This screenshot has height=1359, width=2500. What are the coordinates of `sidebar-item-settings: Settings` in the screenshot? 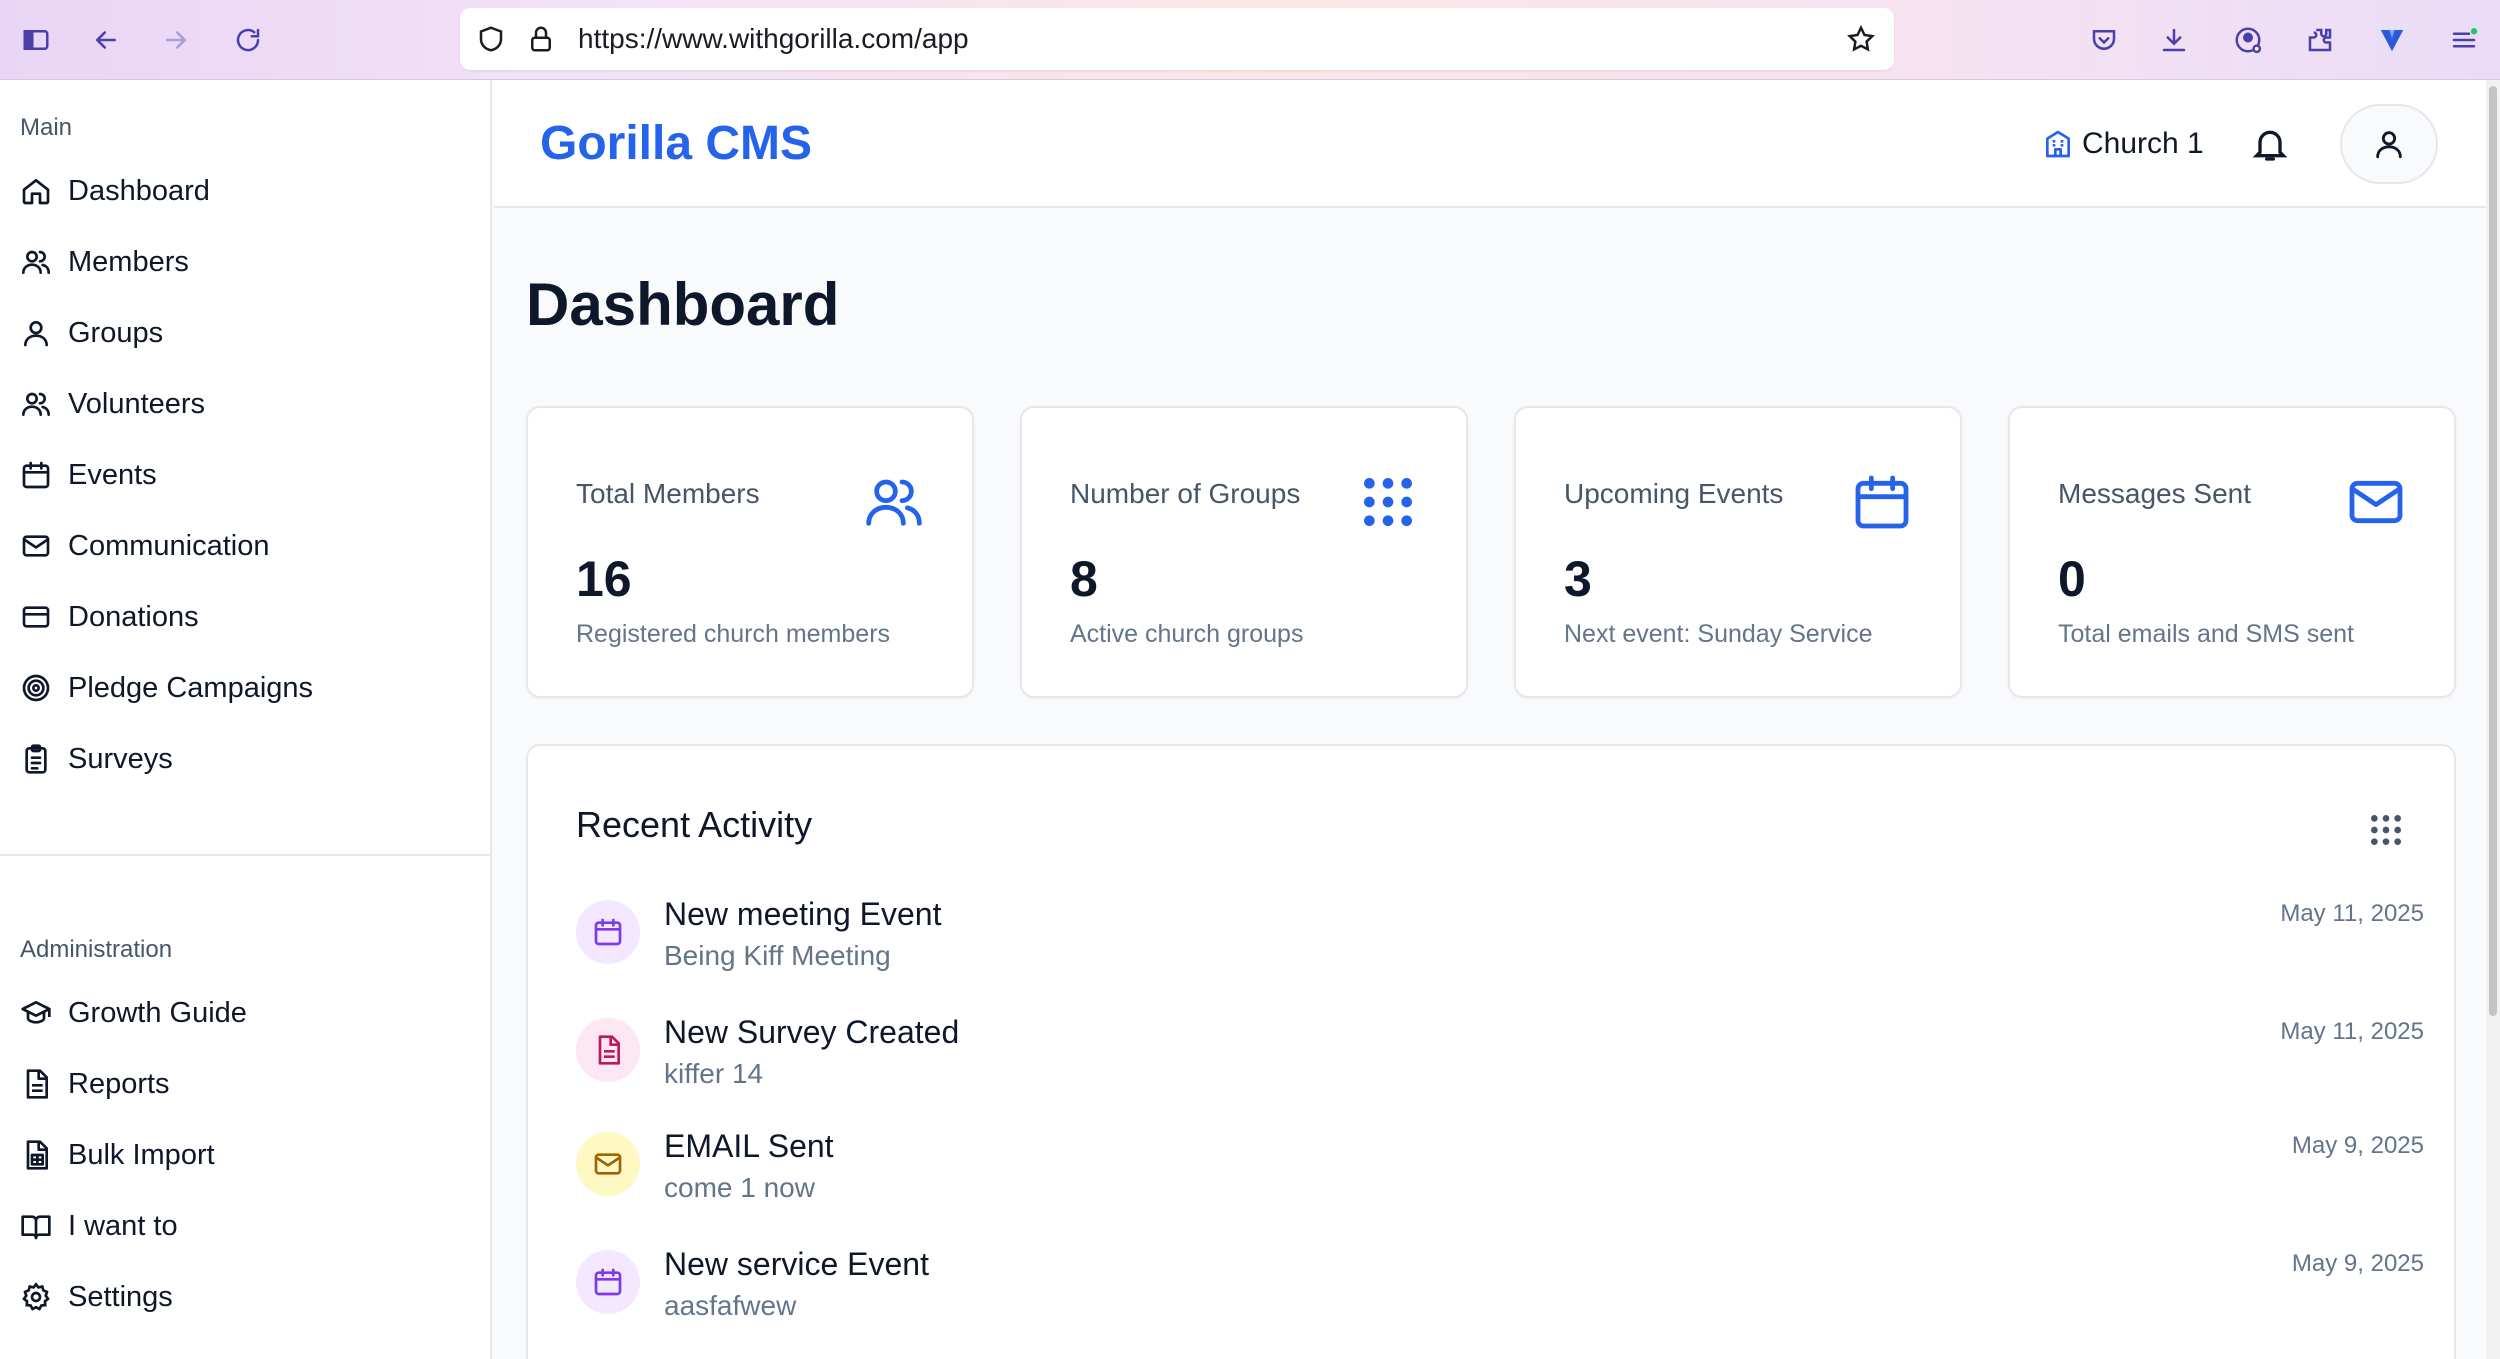 It's located at (96, 1297).